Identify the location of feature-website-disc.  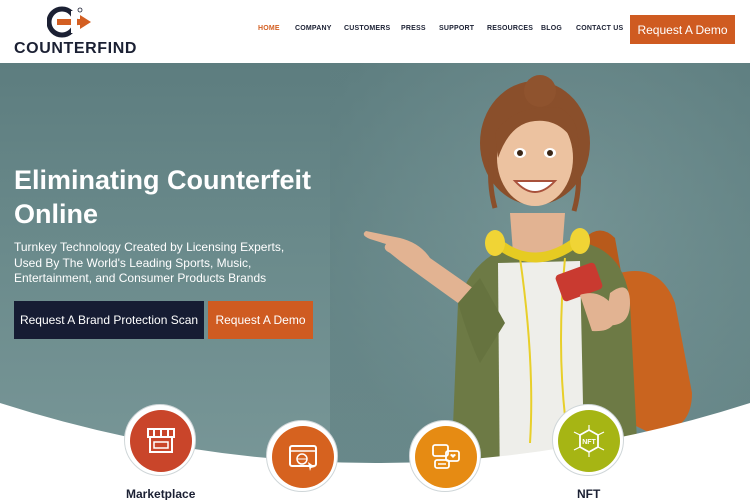
(303, 457).